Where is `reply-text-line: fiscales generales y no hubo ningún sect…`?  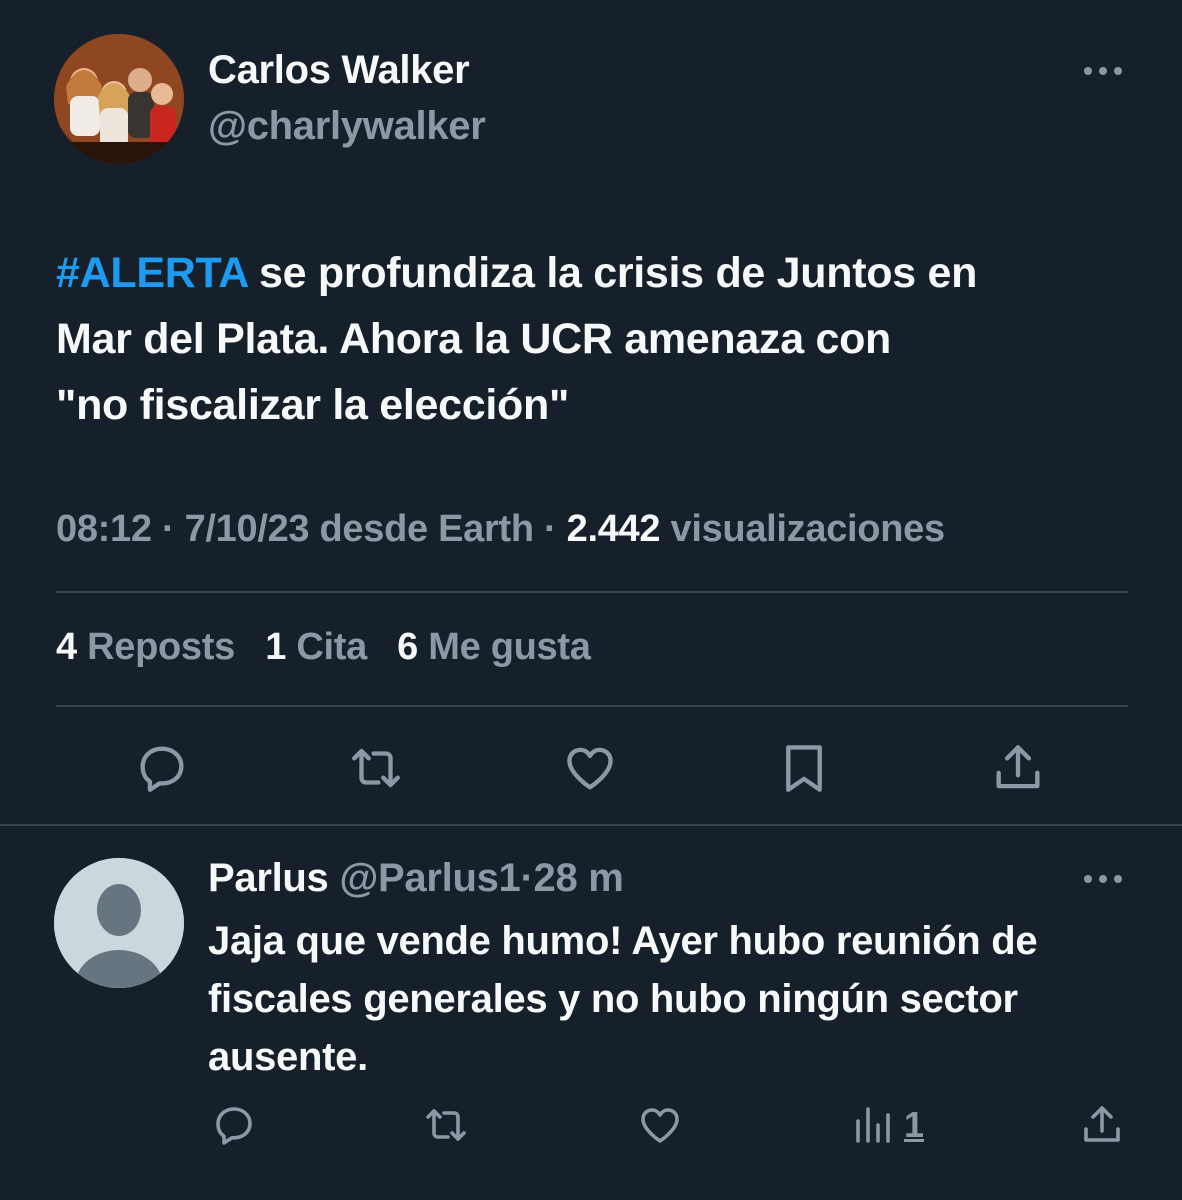 reply-text-line: fiscales generales y no hubo ningún sect… is located at coordinates (613, 999).